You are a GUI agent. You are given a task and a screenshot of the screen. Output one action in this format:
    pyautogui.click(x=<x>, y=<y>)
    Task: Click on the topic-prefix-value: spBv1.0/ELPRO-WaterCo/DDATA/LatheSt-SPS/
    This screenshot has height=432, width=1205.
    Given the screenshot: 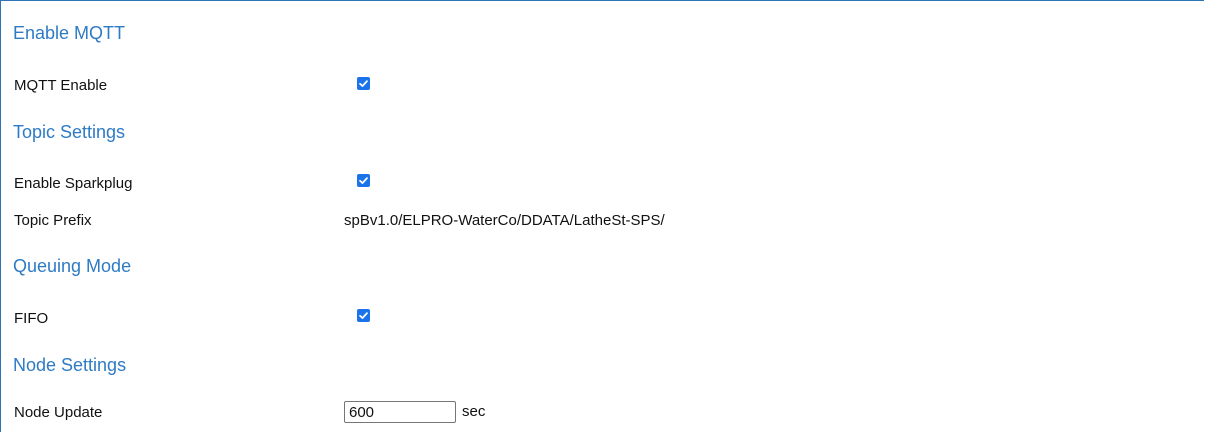 What is the action you would take?
    pyautogui.click(x=504, y=220)
    